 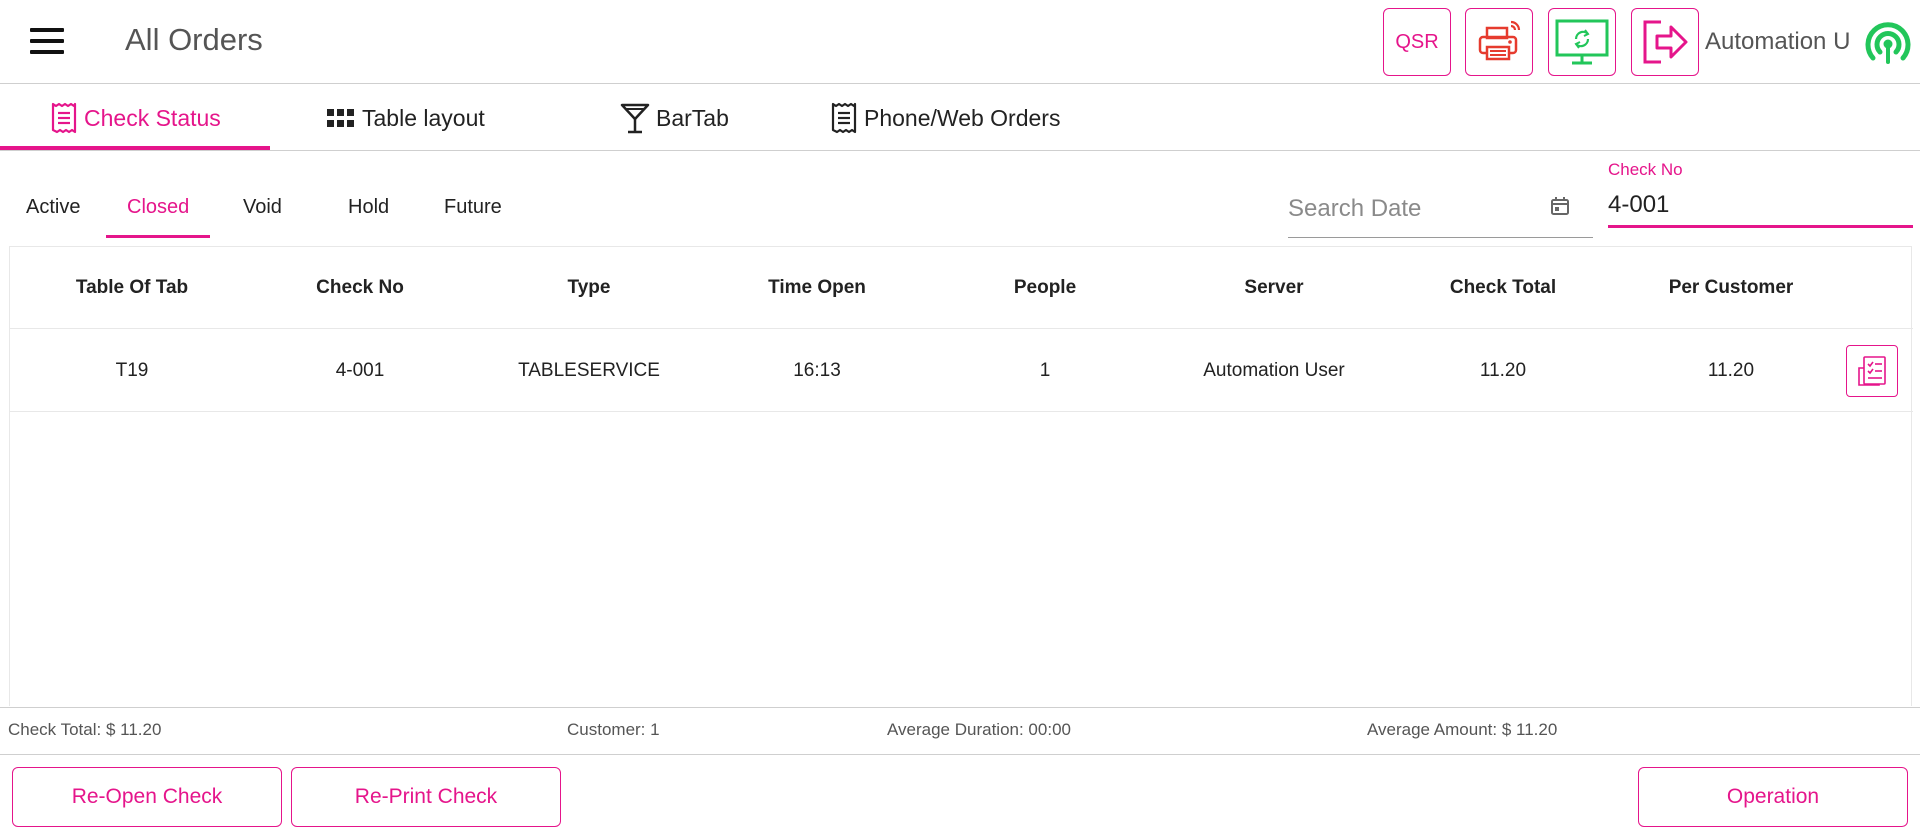 I want to click on menu-icon, so click(x=47, y=41).